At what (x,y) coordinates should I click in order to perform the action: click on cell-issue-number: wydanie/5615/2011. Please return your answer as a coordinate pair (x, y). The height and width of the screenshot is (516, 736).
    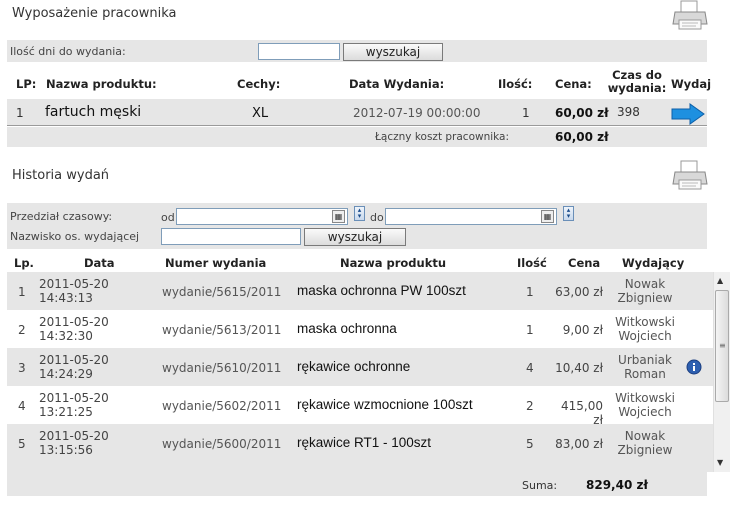
    Looking at the image, I should click on (222, 292).